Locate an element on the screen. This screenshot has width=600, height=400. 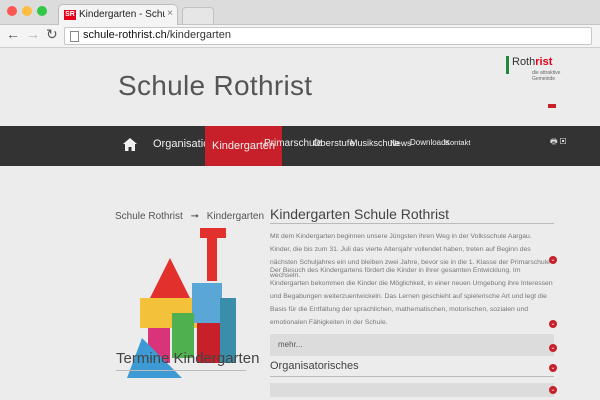
breadcrumb: Schule Rothrist ➞ Kindergarten is located at coordinates (189, 216).